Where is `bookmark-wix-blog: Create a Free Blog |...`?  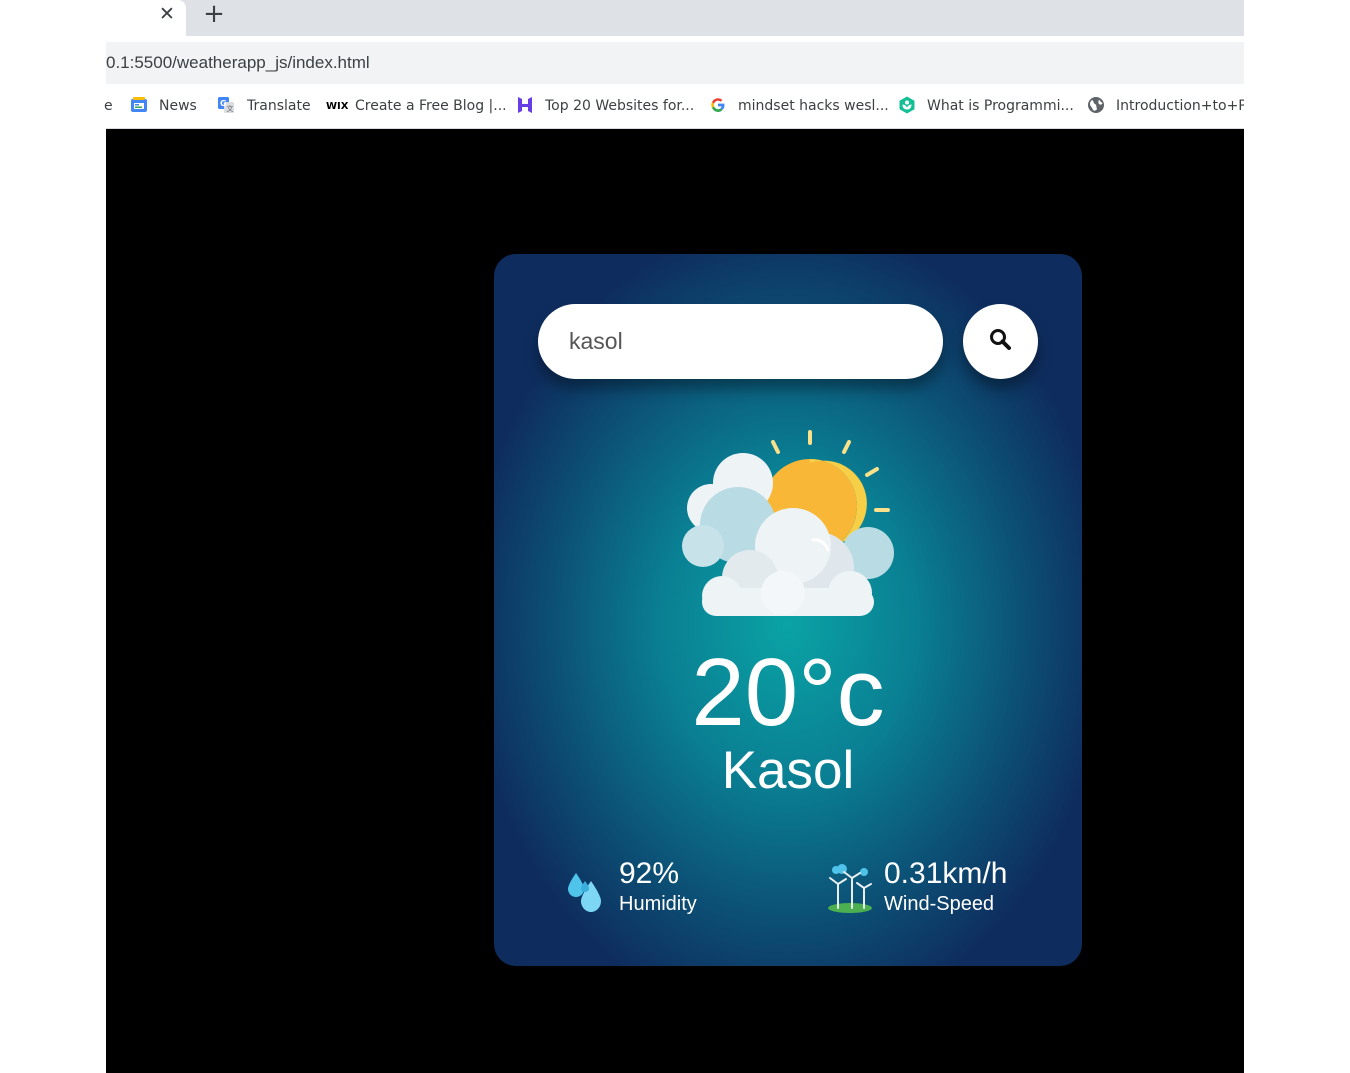
bookmark-wix-blog: Create a Free Blog |... is located at coordinates (431, 106).